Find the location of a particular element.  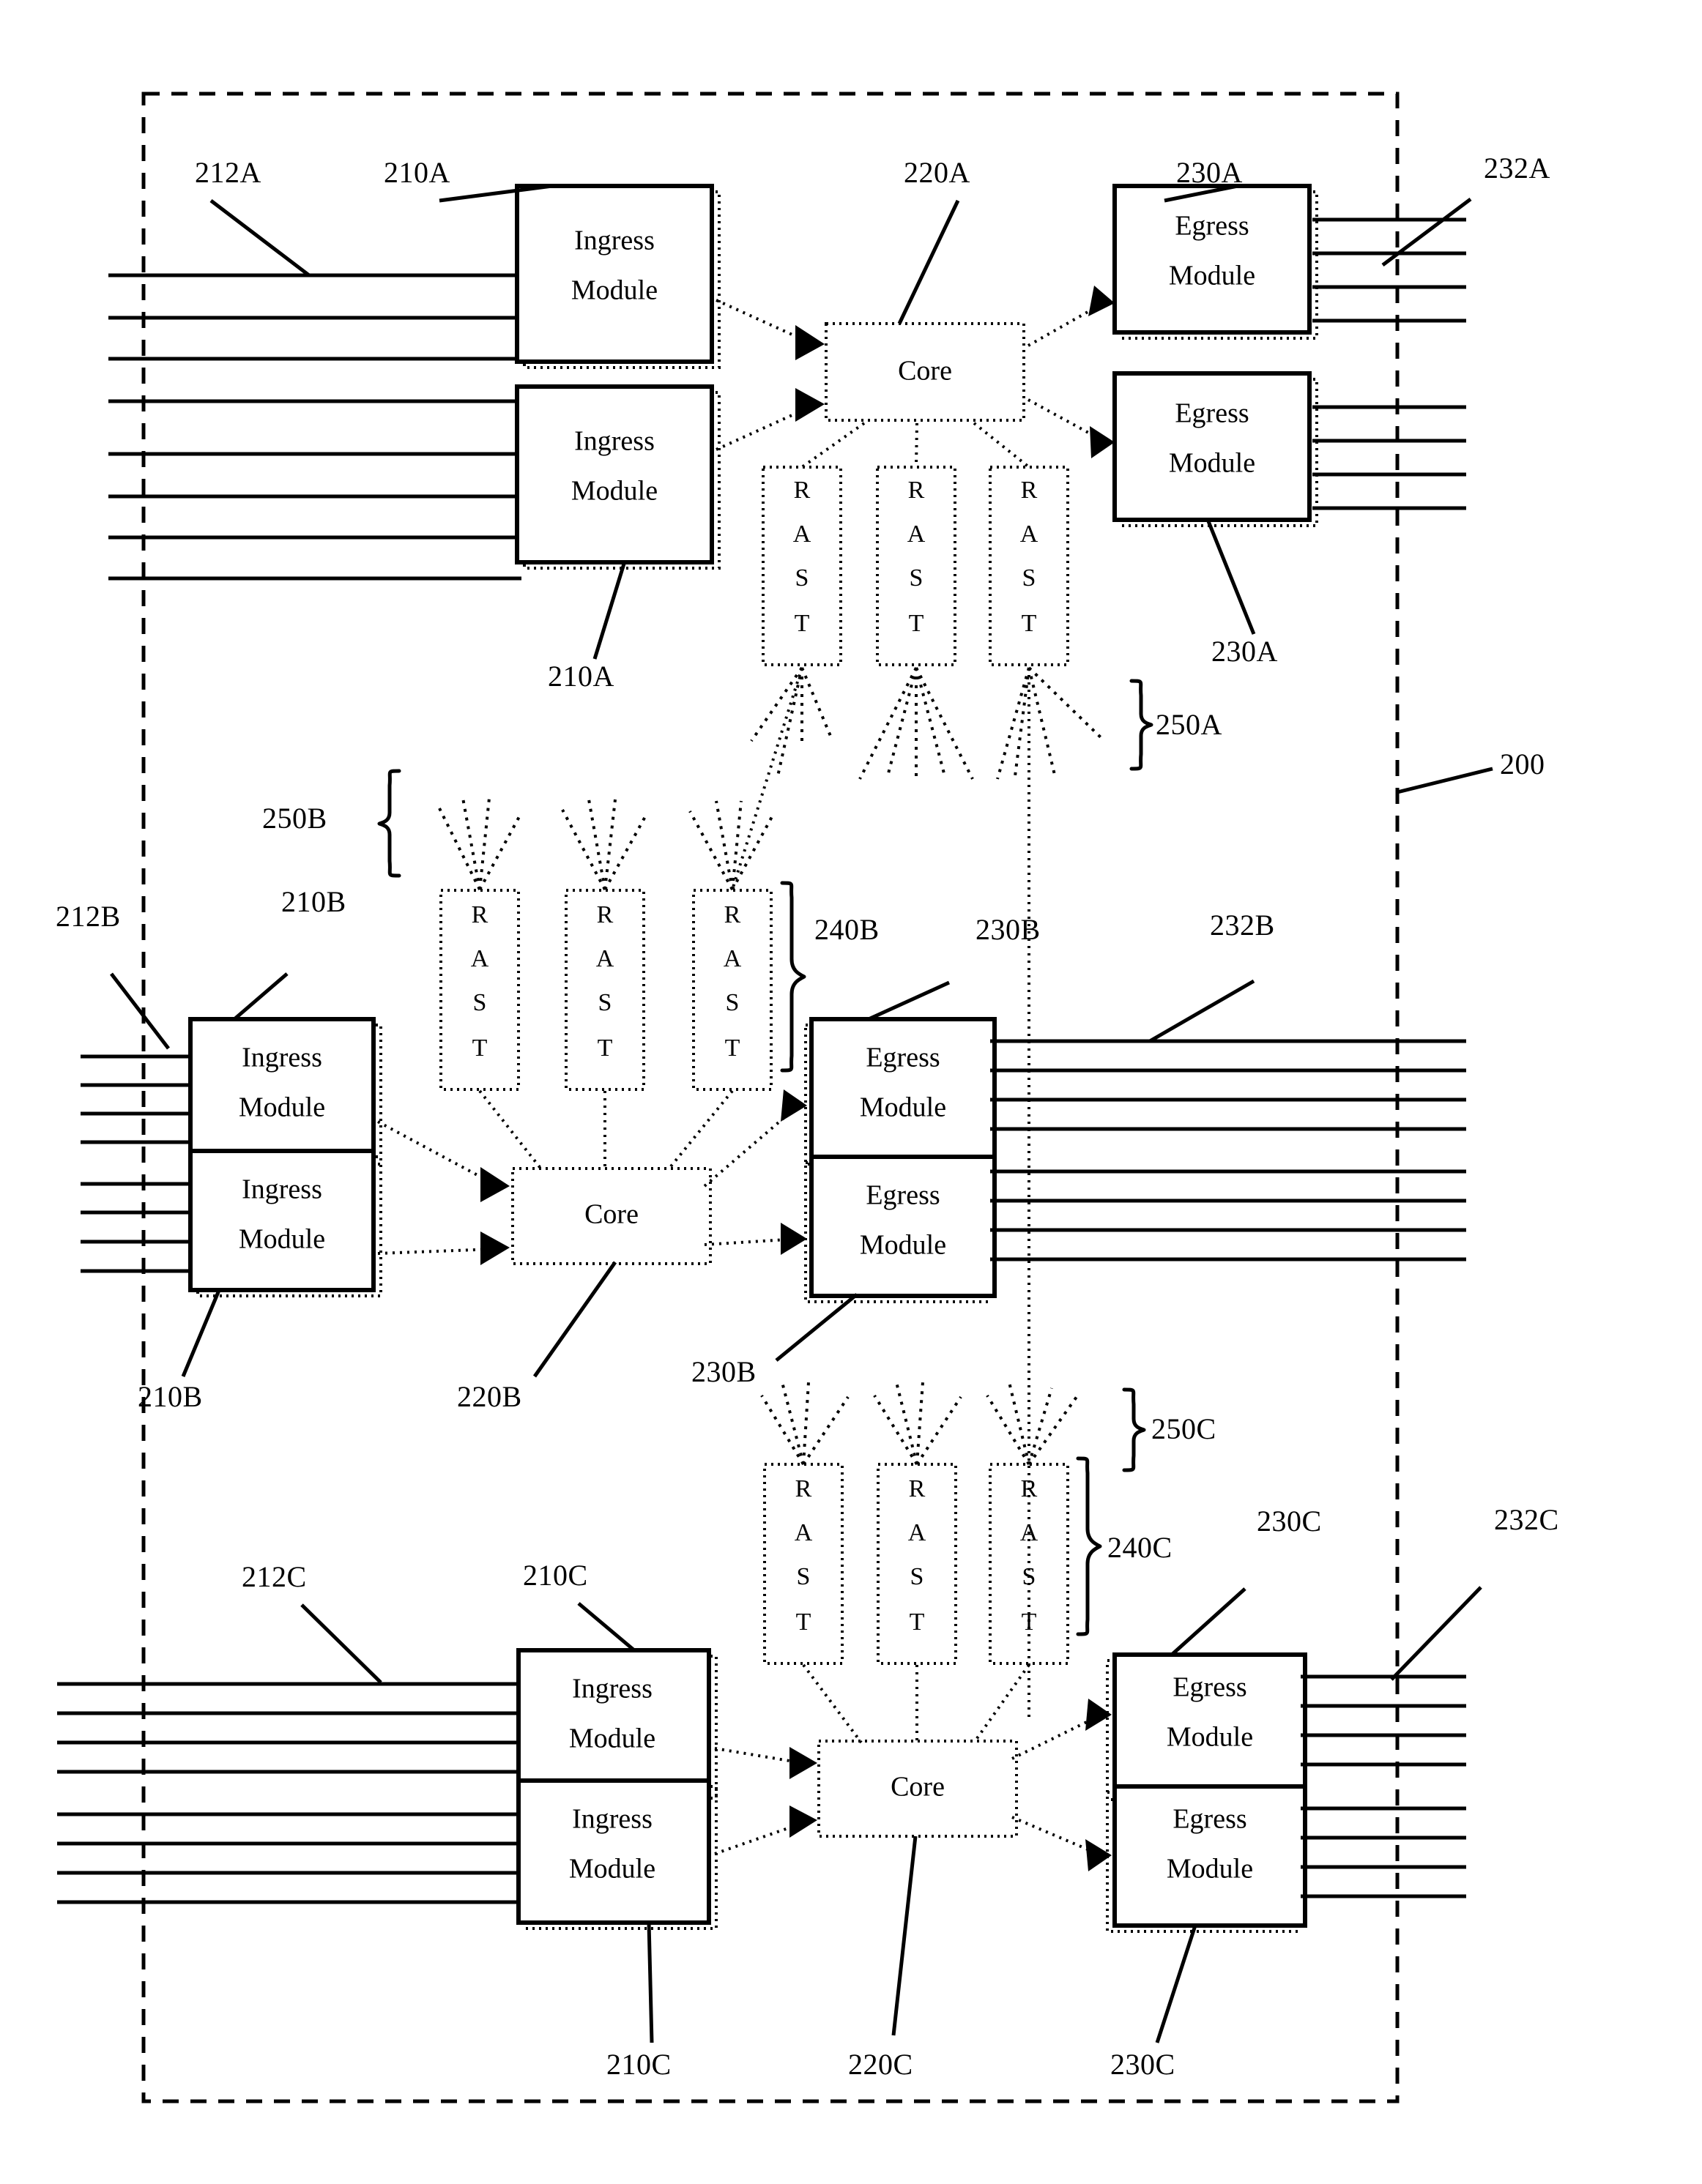

rast-a2: R A S T is located at coordinates (916, 566).